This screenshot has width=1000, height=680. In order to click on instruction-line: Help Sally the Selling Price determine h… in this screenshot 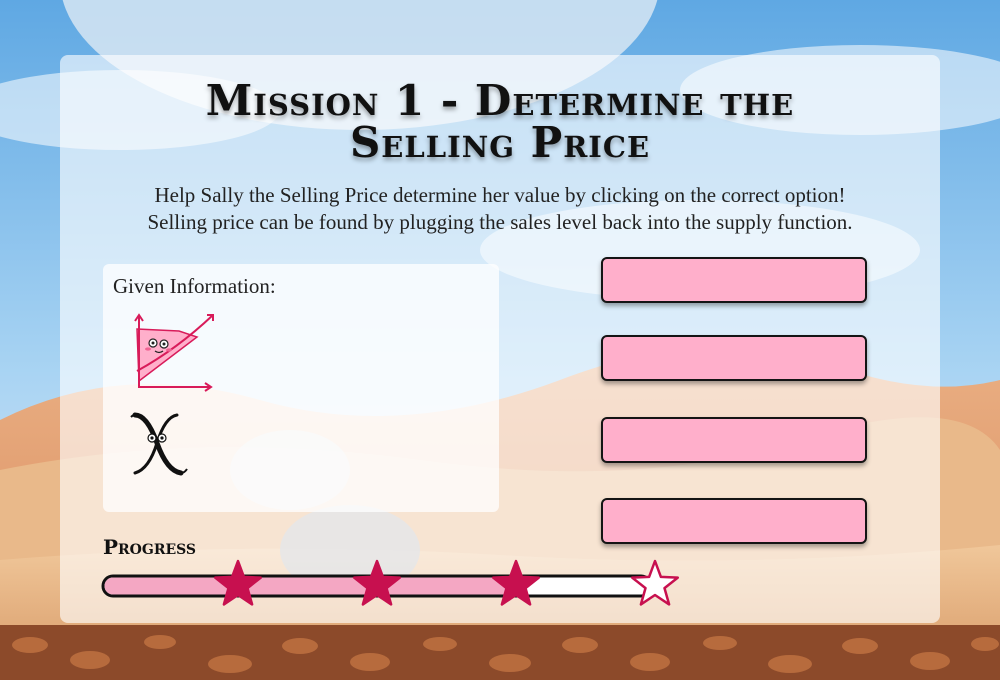, I will do `click(500, 195)`.